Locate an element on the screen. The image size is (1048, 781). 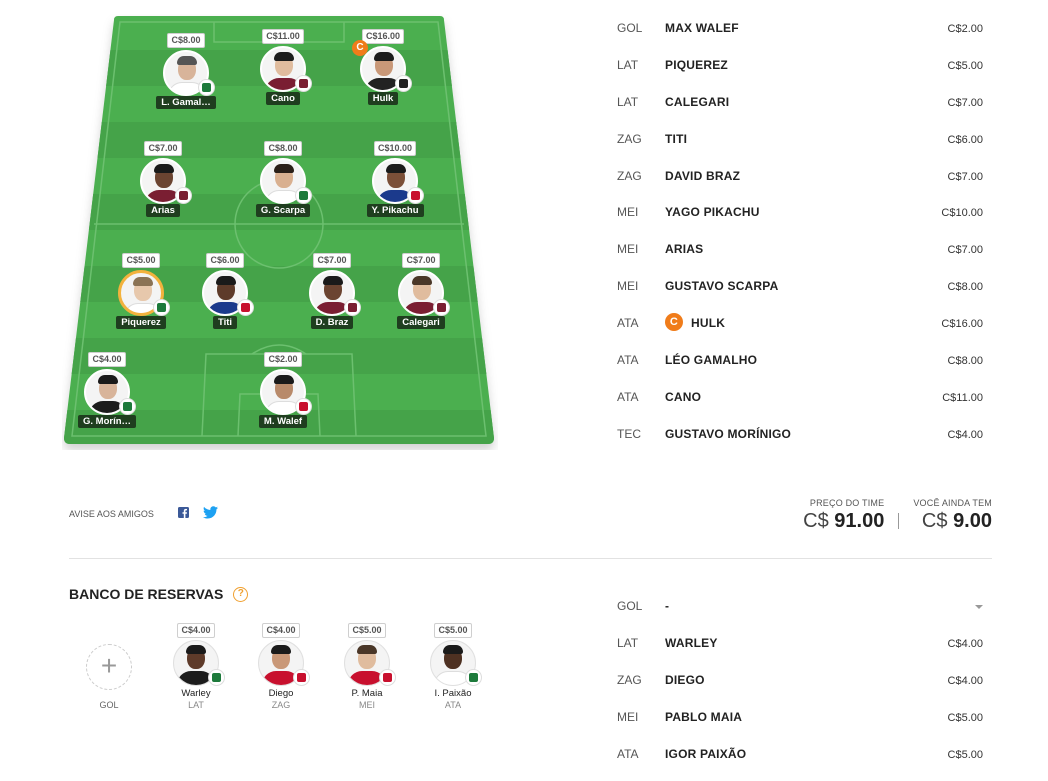
lineup-row: ATA C HULK C$16.00 is located at coordinates (800, 323).